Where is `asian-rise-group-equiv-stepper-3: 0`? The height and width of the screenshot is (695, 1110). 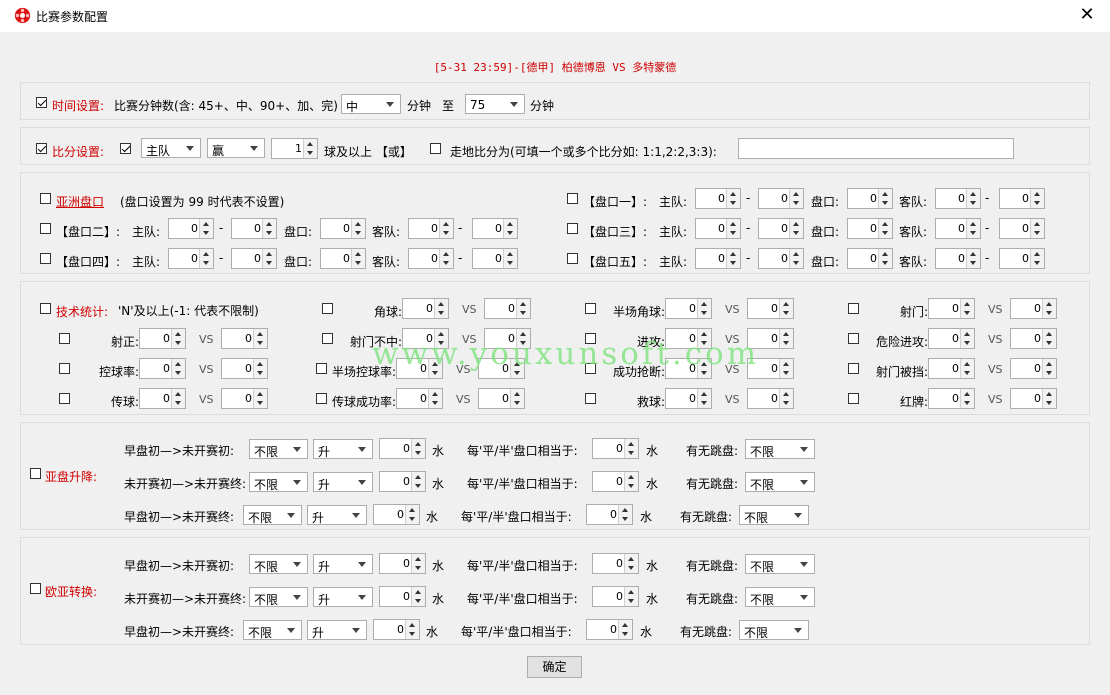
asian-rise-group-equiv-stepper-3: 0 is located at coordinates (609, 514).